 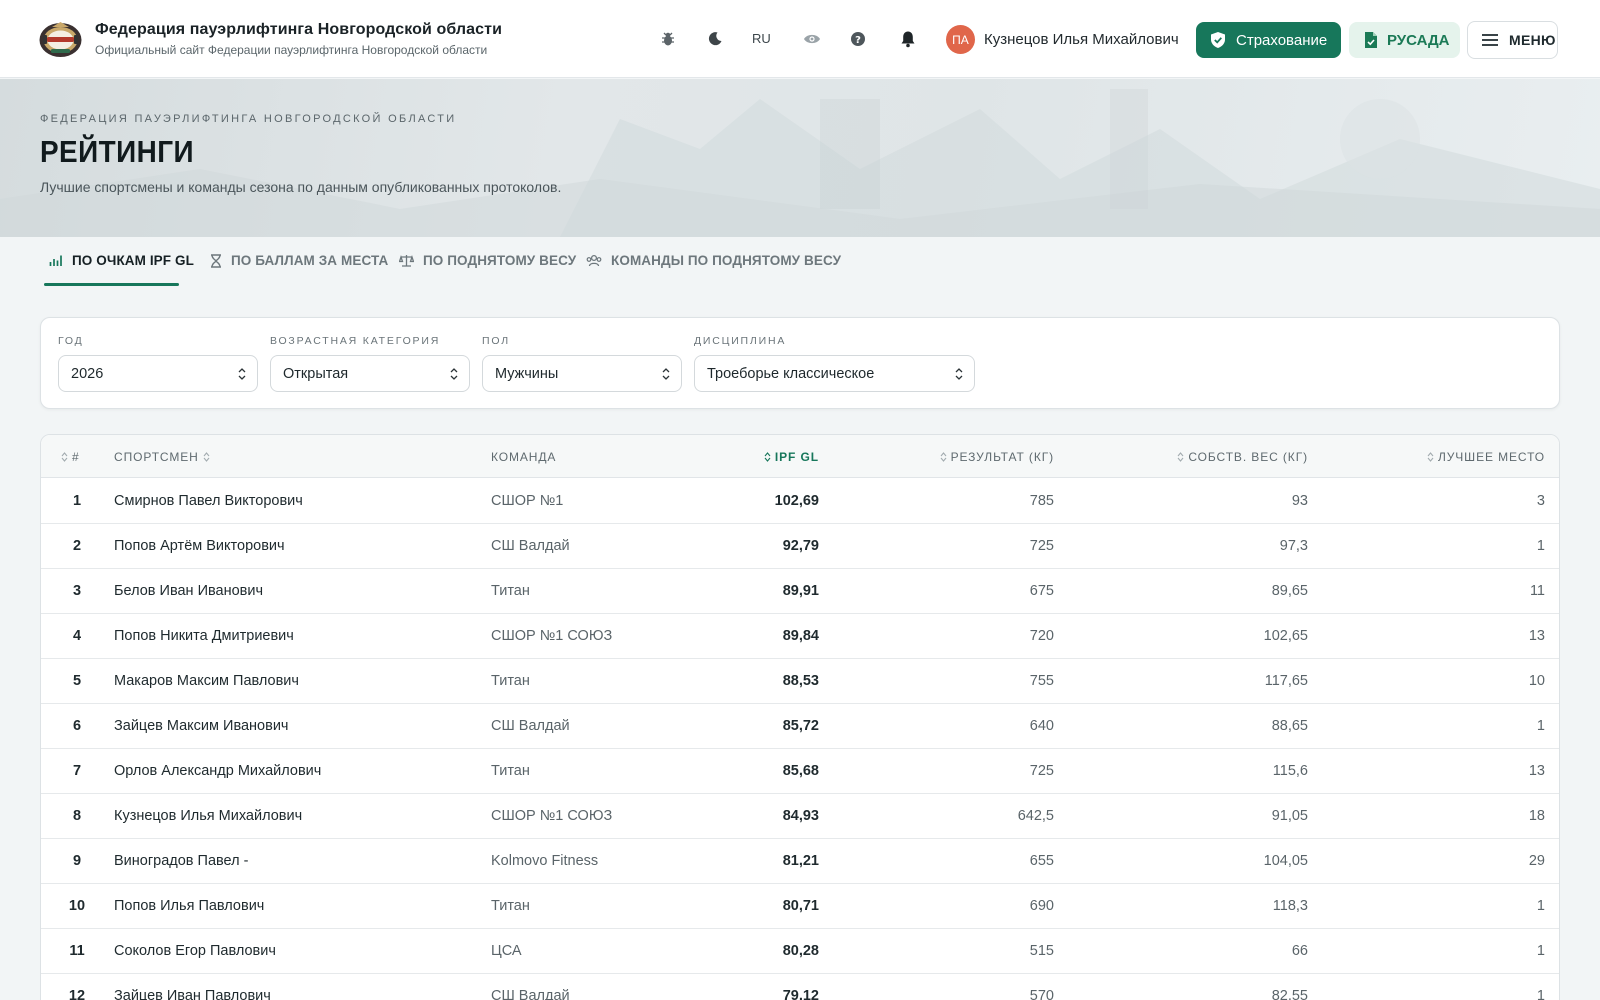 What do you see at coordinates (195, 951) in the screenshot?
I see `cell-athlete: Соколов Егор Павлович` at bounding box center [195, 951].